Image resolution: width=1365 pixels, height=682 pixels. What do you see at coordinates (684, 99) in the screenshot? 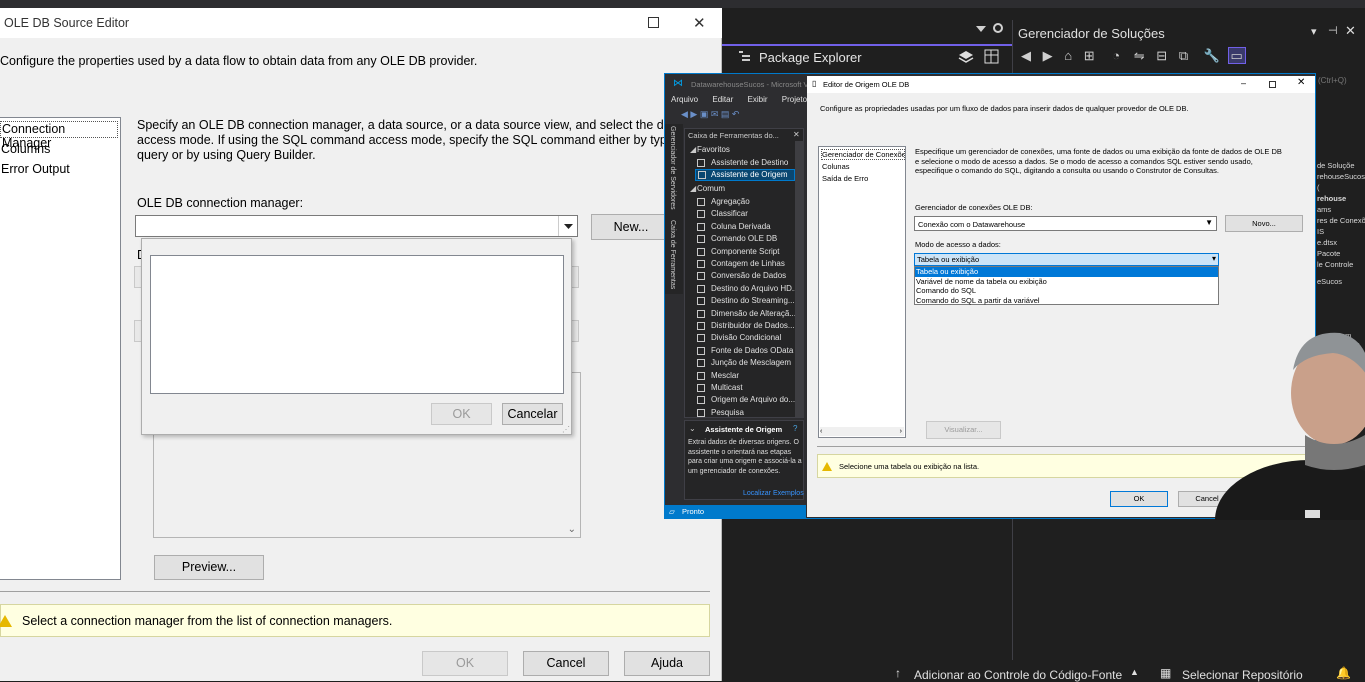
I see `menu-item: Arquivo` at bounding box center [684, 99].